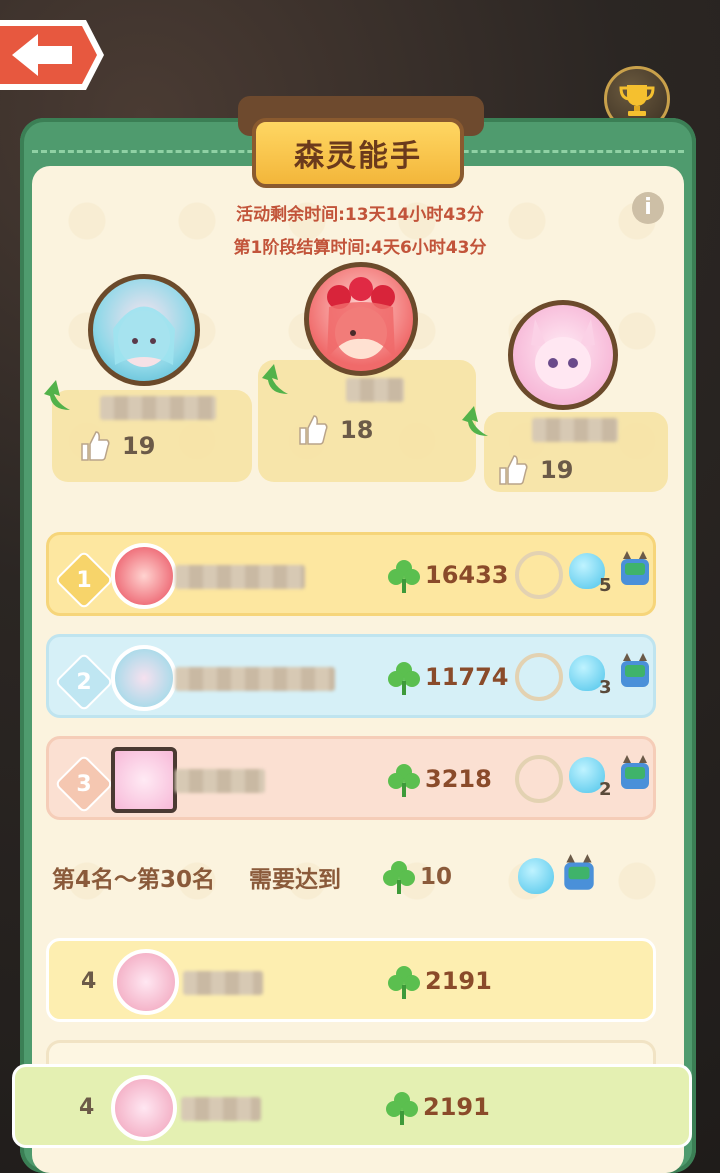 This screenshot has height=1173, width=720. Describe the element at coordinates (84, 784) in the screenshot. I see `rank-badge: 3` at that location.